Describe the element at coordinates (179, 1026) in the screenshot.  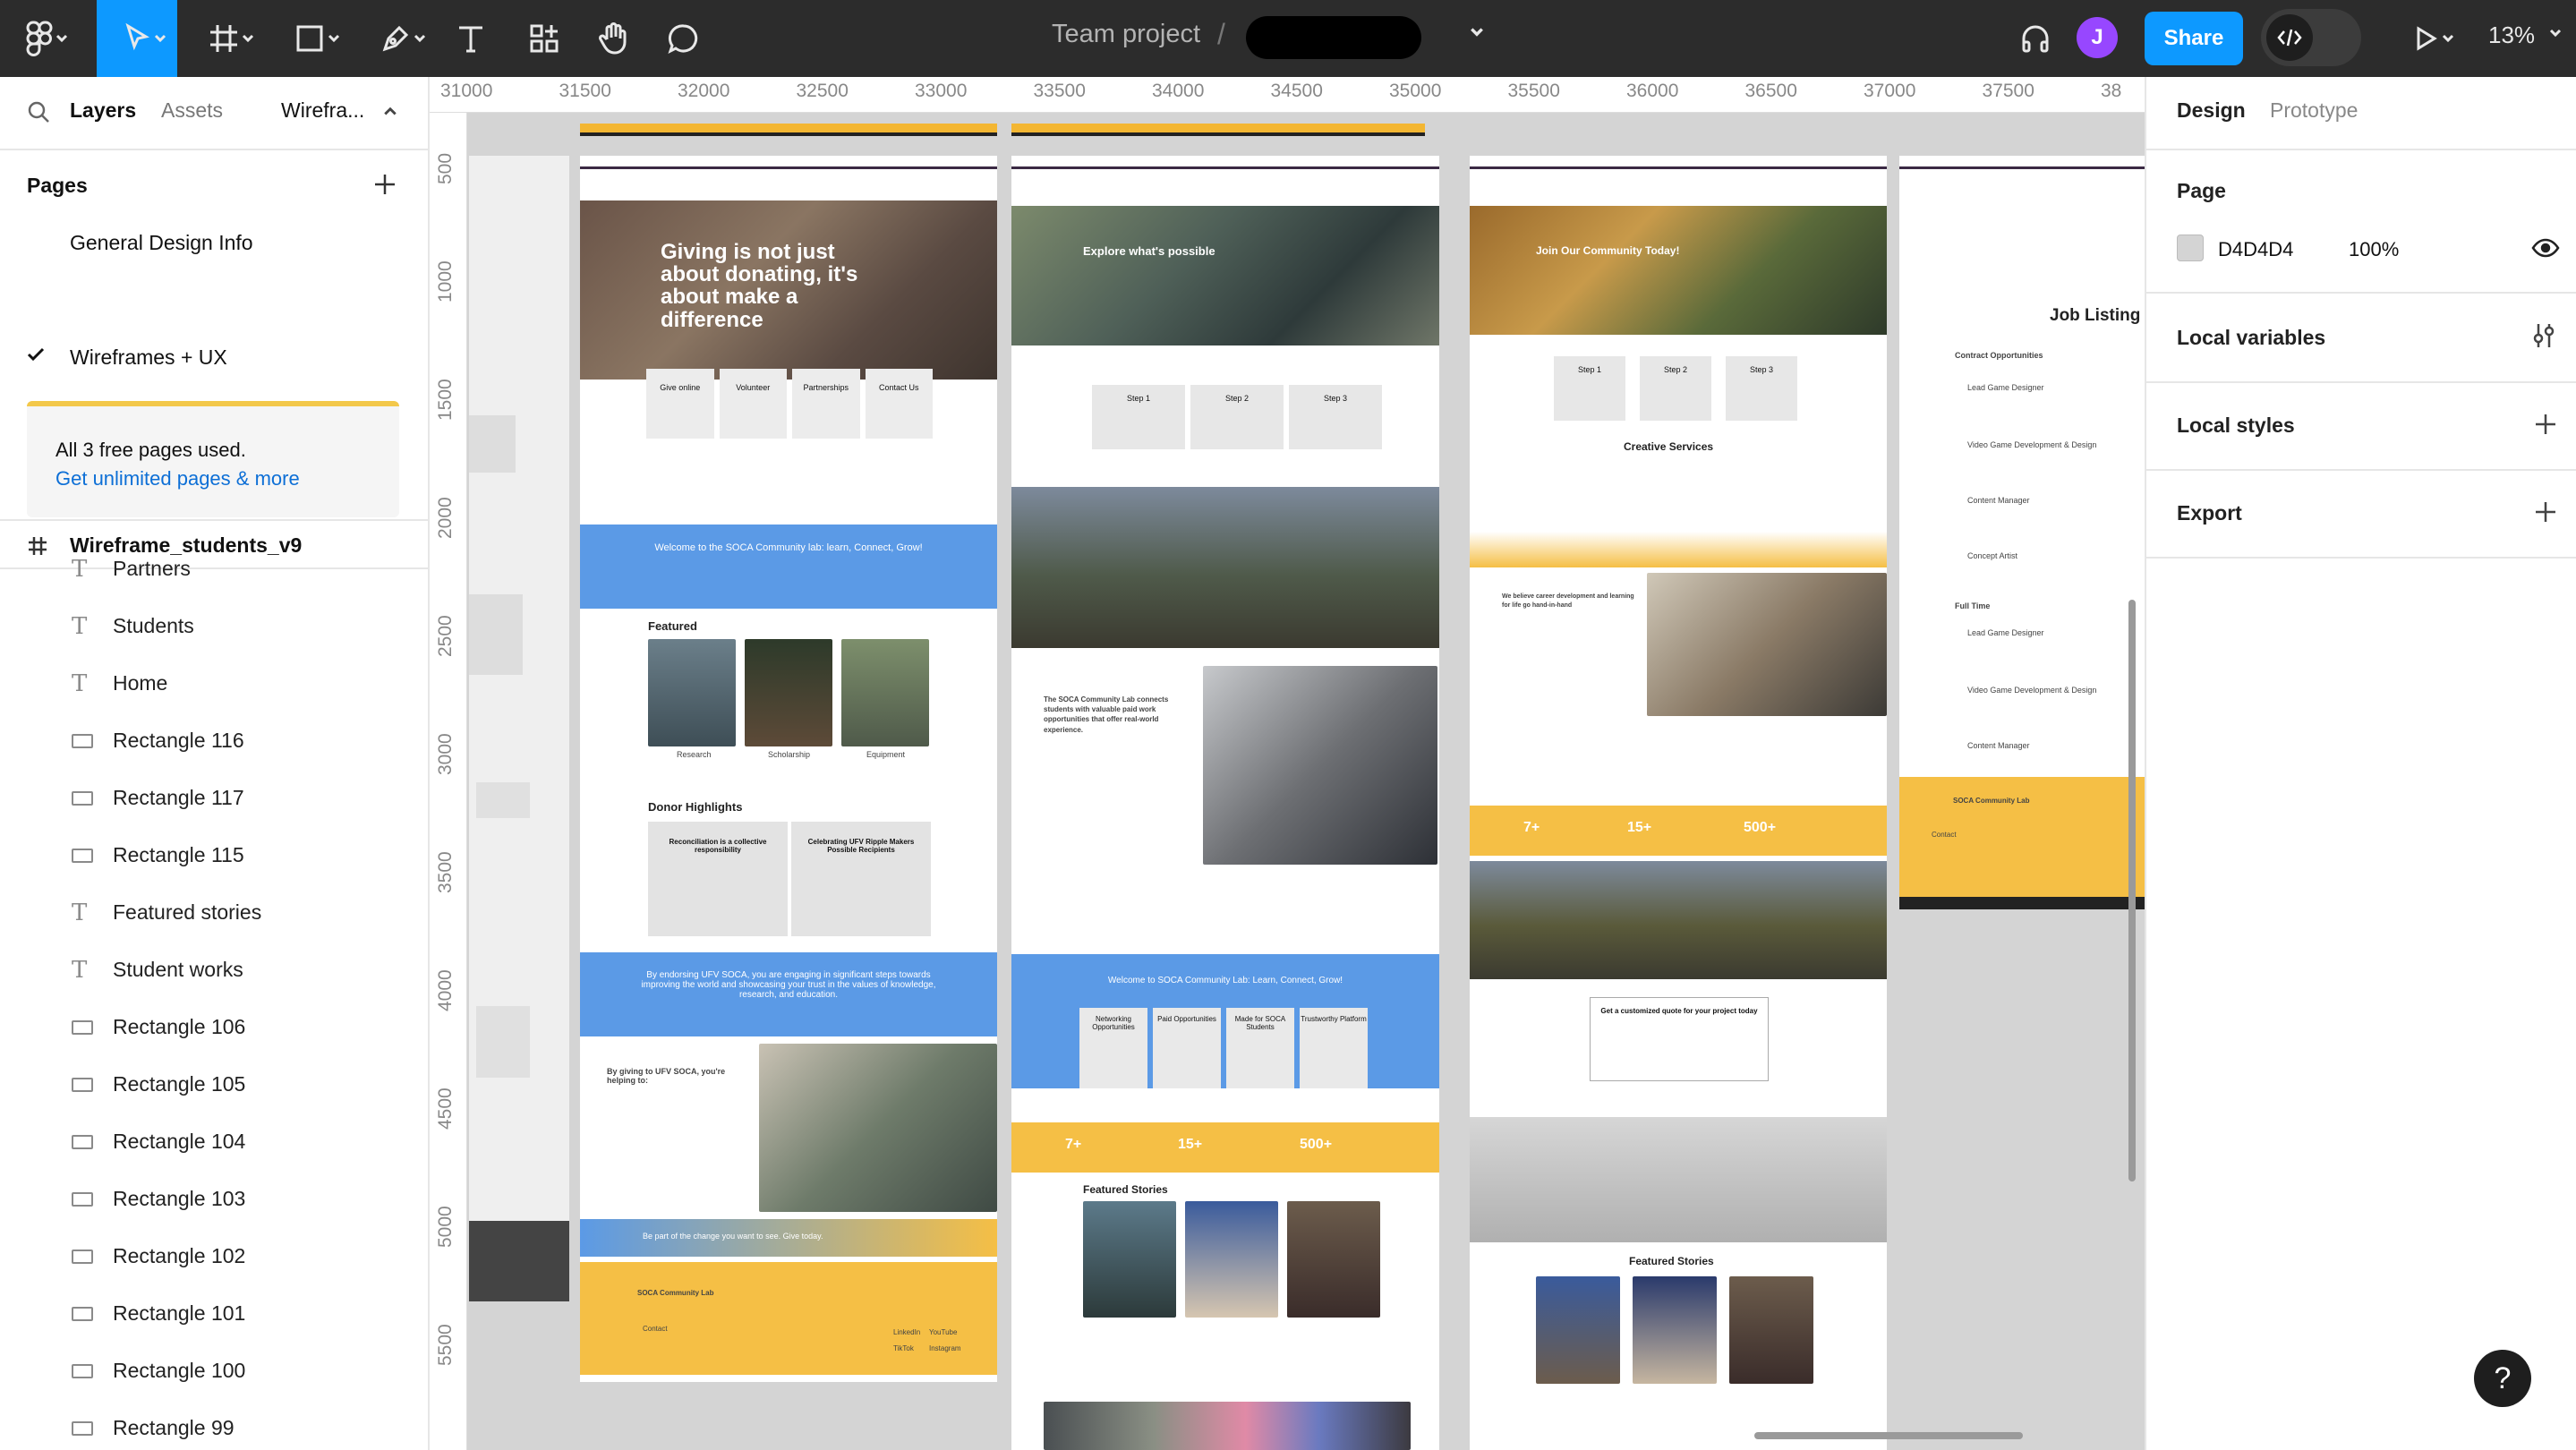
I see `layer-label: Rectangle 106` at that location.